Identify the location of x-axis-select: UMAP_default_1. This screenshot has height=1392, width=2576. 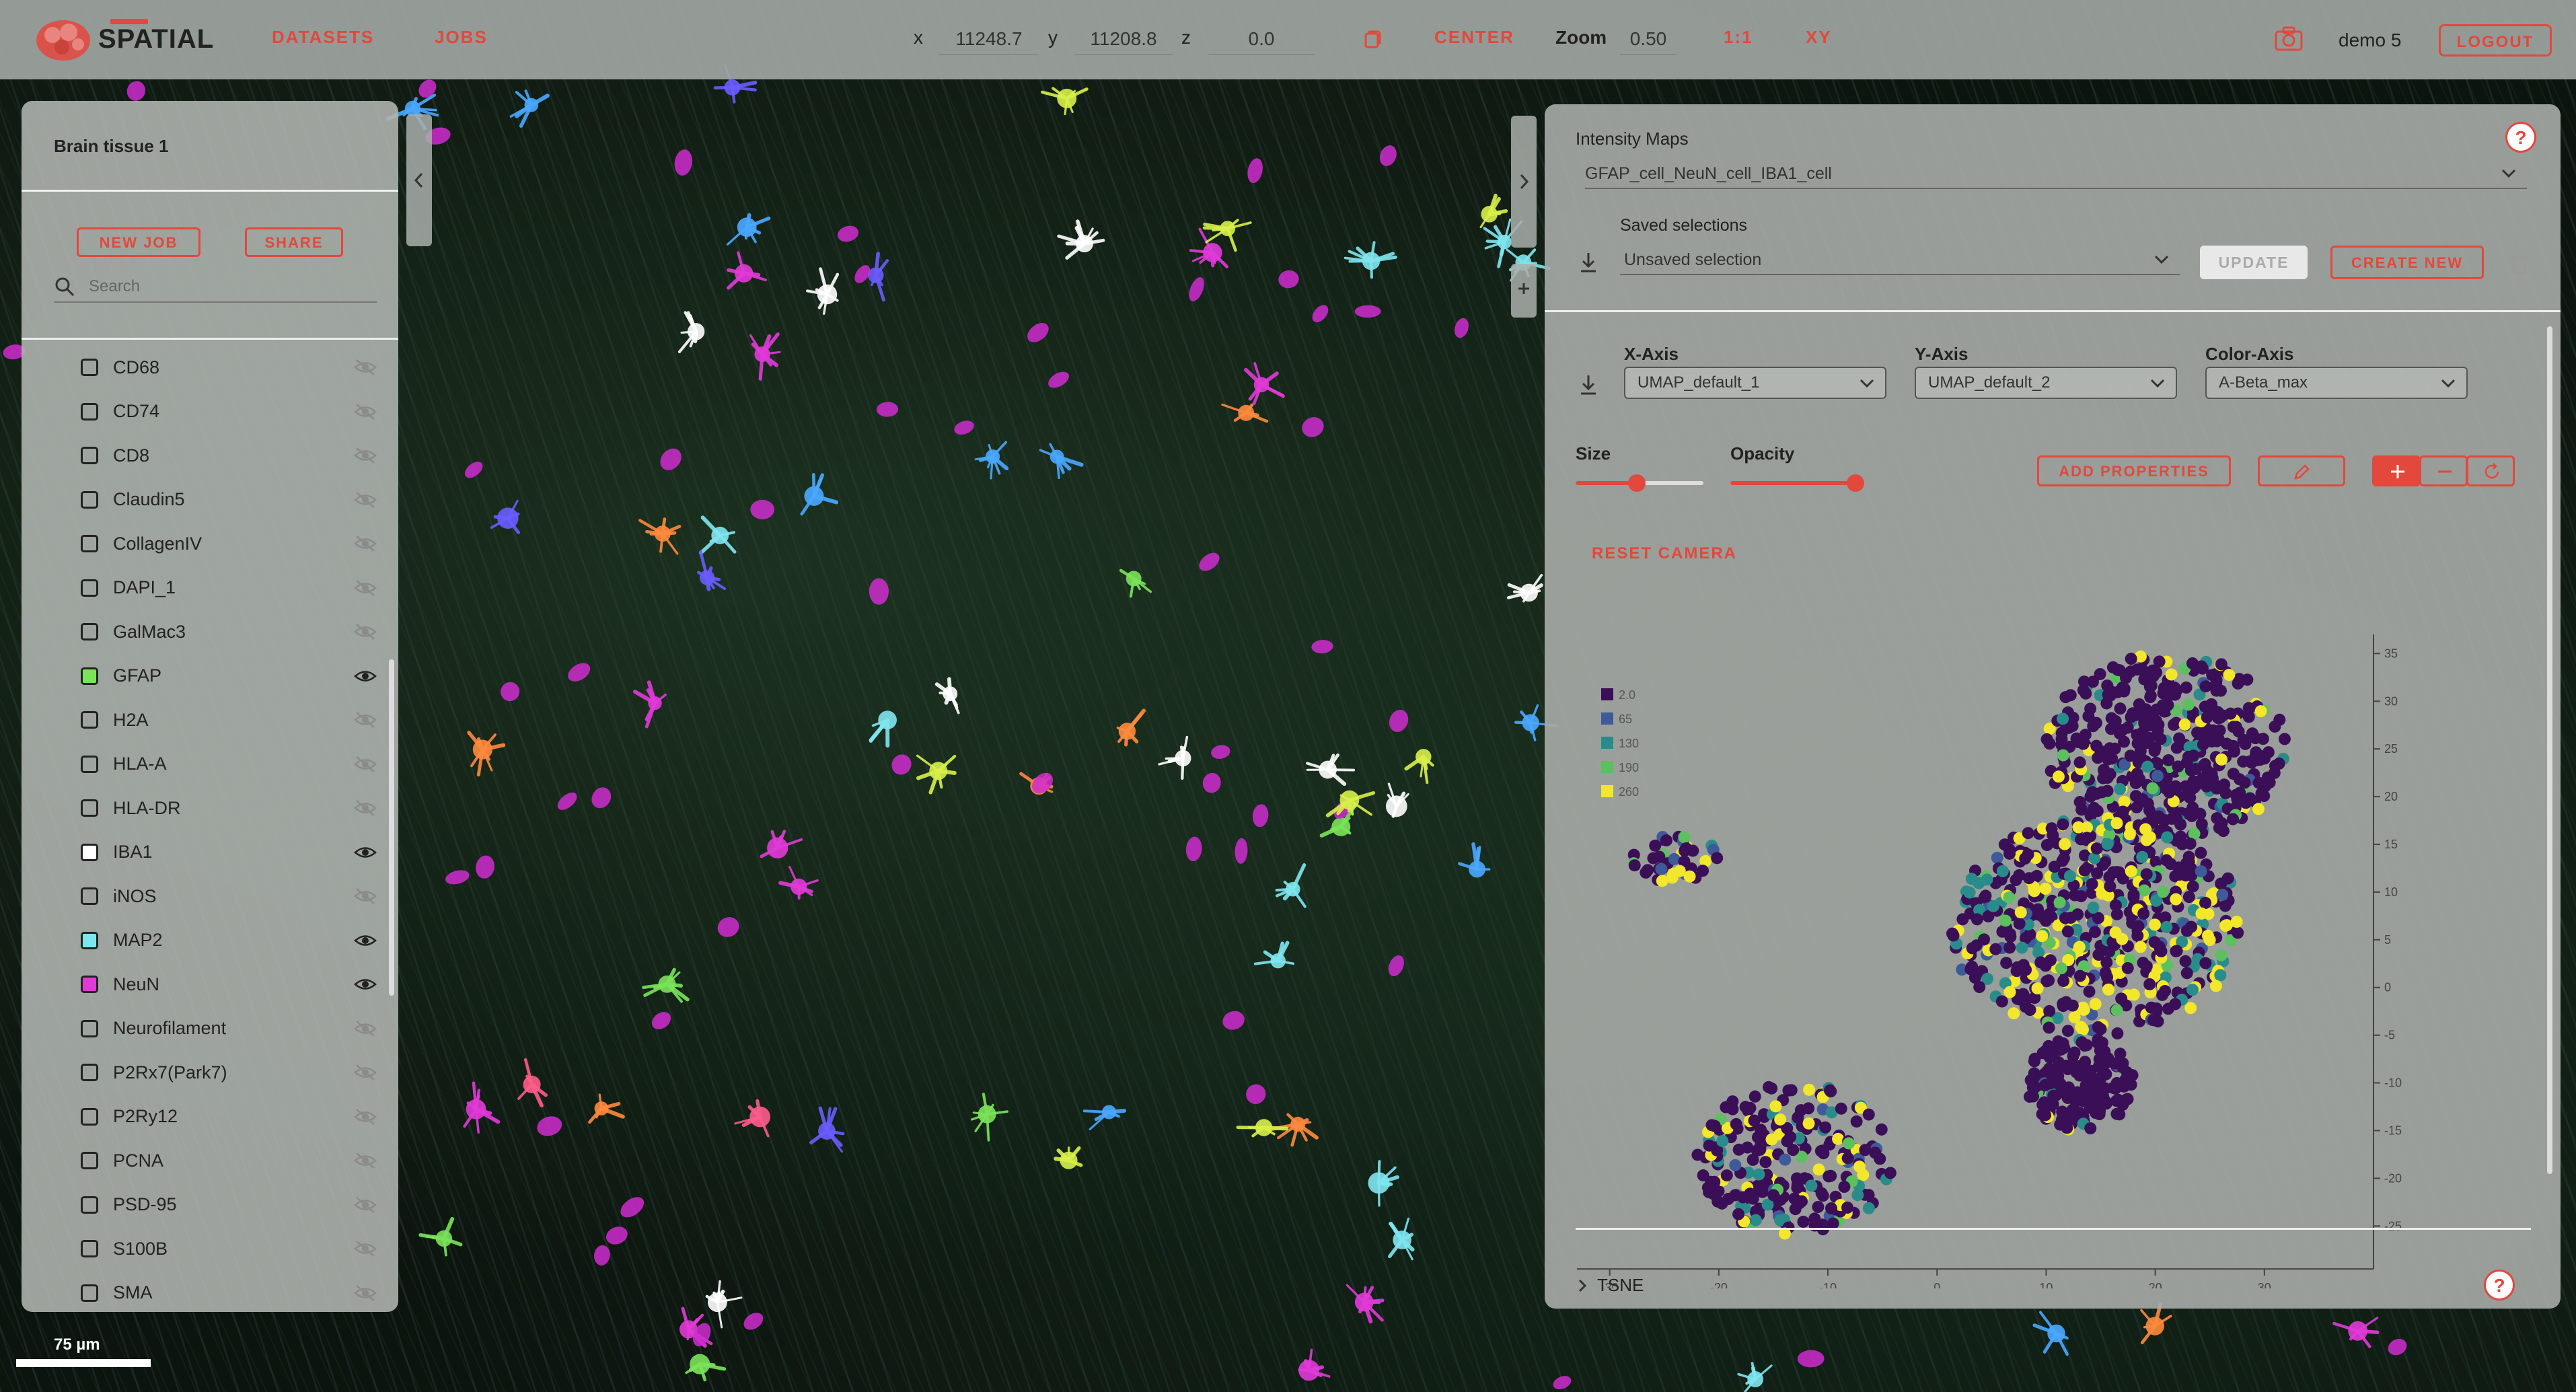
(1755, 383).